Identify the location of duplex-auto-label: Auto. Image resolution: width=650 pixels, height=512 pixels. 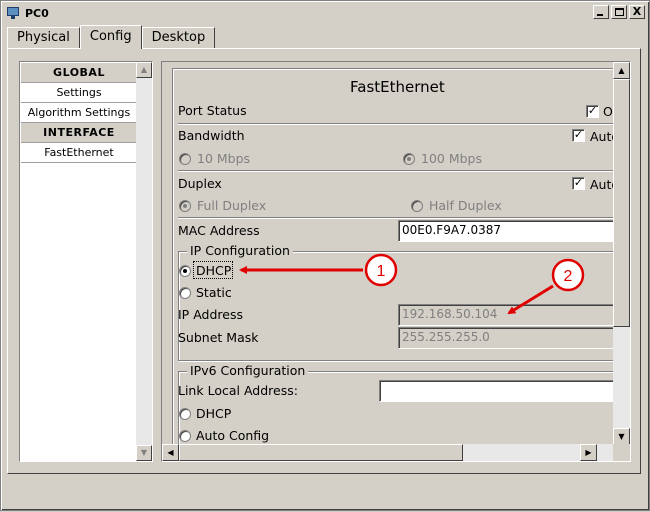
(602, 184).